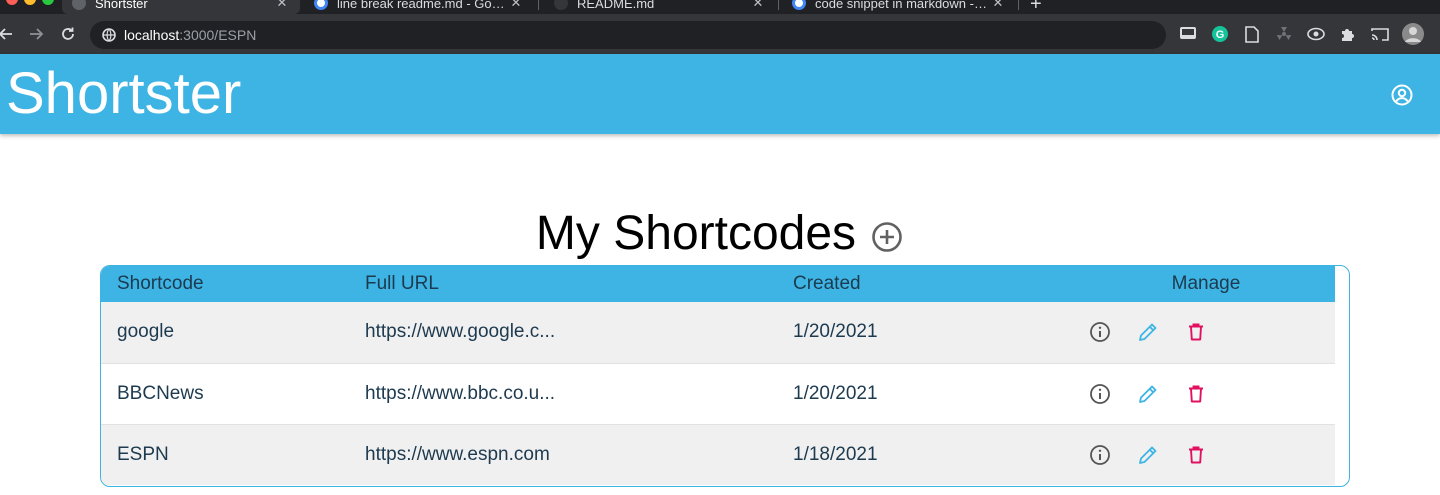 This screenshot has width=1440, height=495. Describe the element at coordinates (160, 283) in the screenshot. I see `column-header-shortcode: Shortcode` at that location.